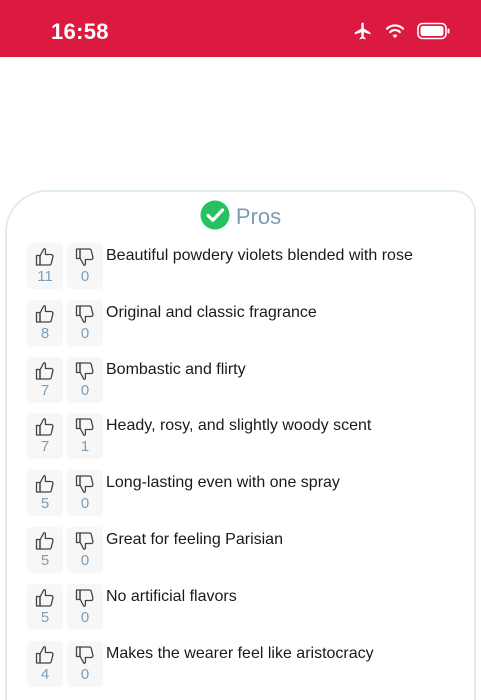 The width and height of the screenshot is (481, 700). Describe the element at coordinates (45, 276) in the screenshot. I see `like-count: 11` at that location.